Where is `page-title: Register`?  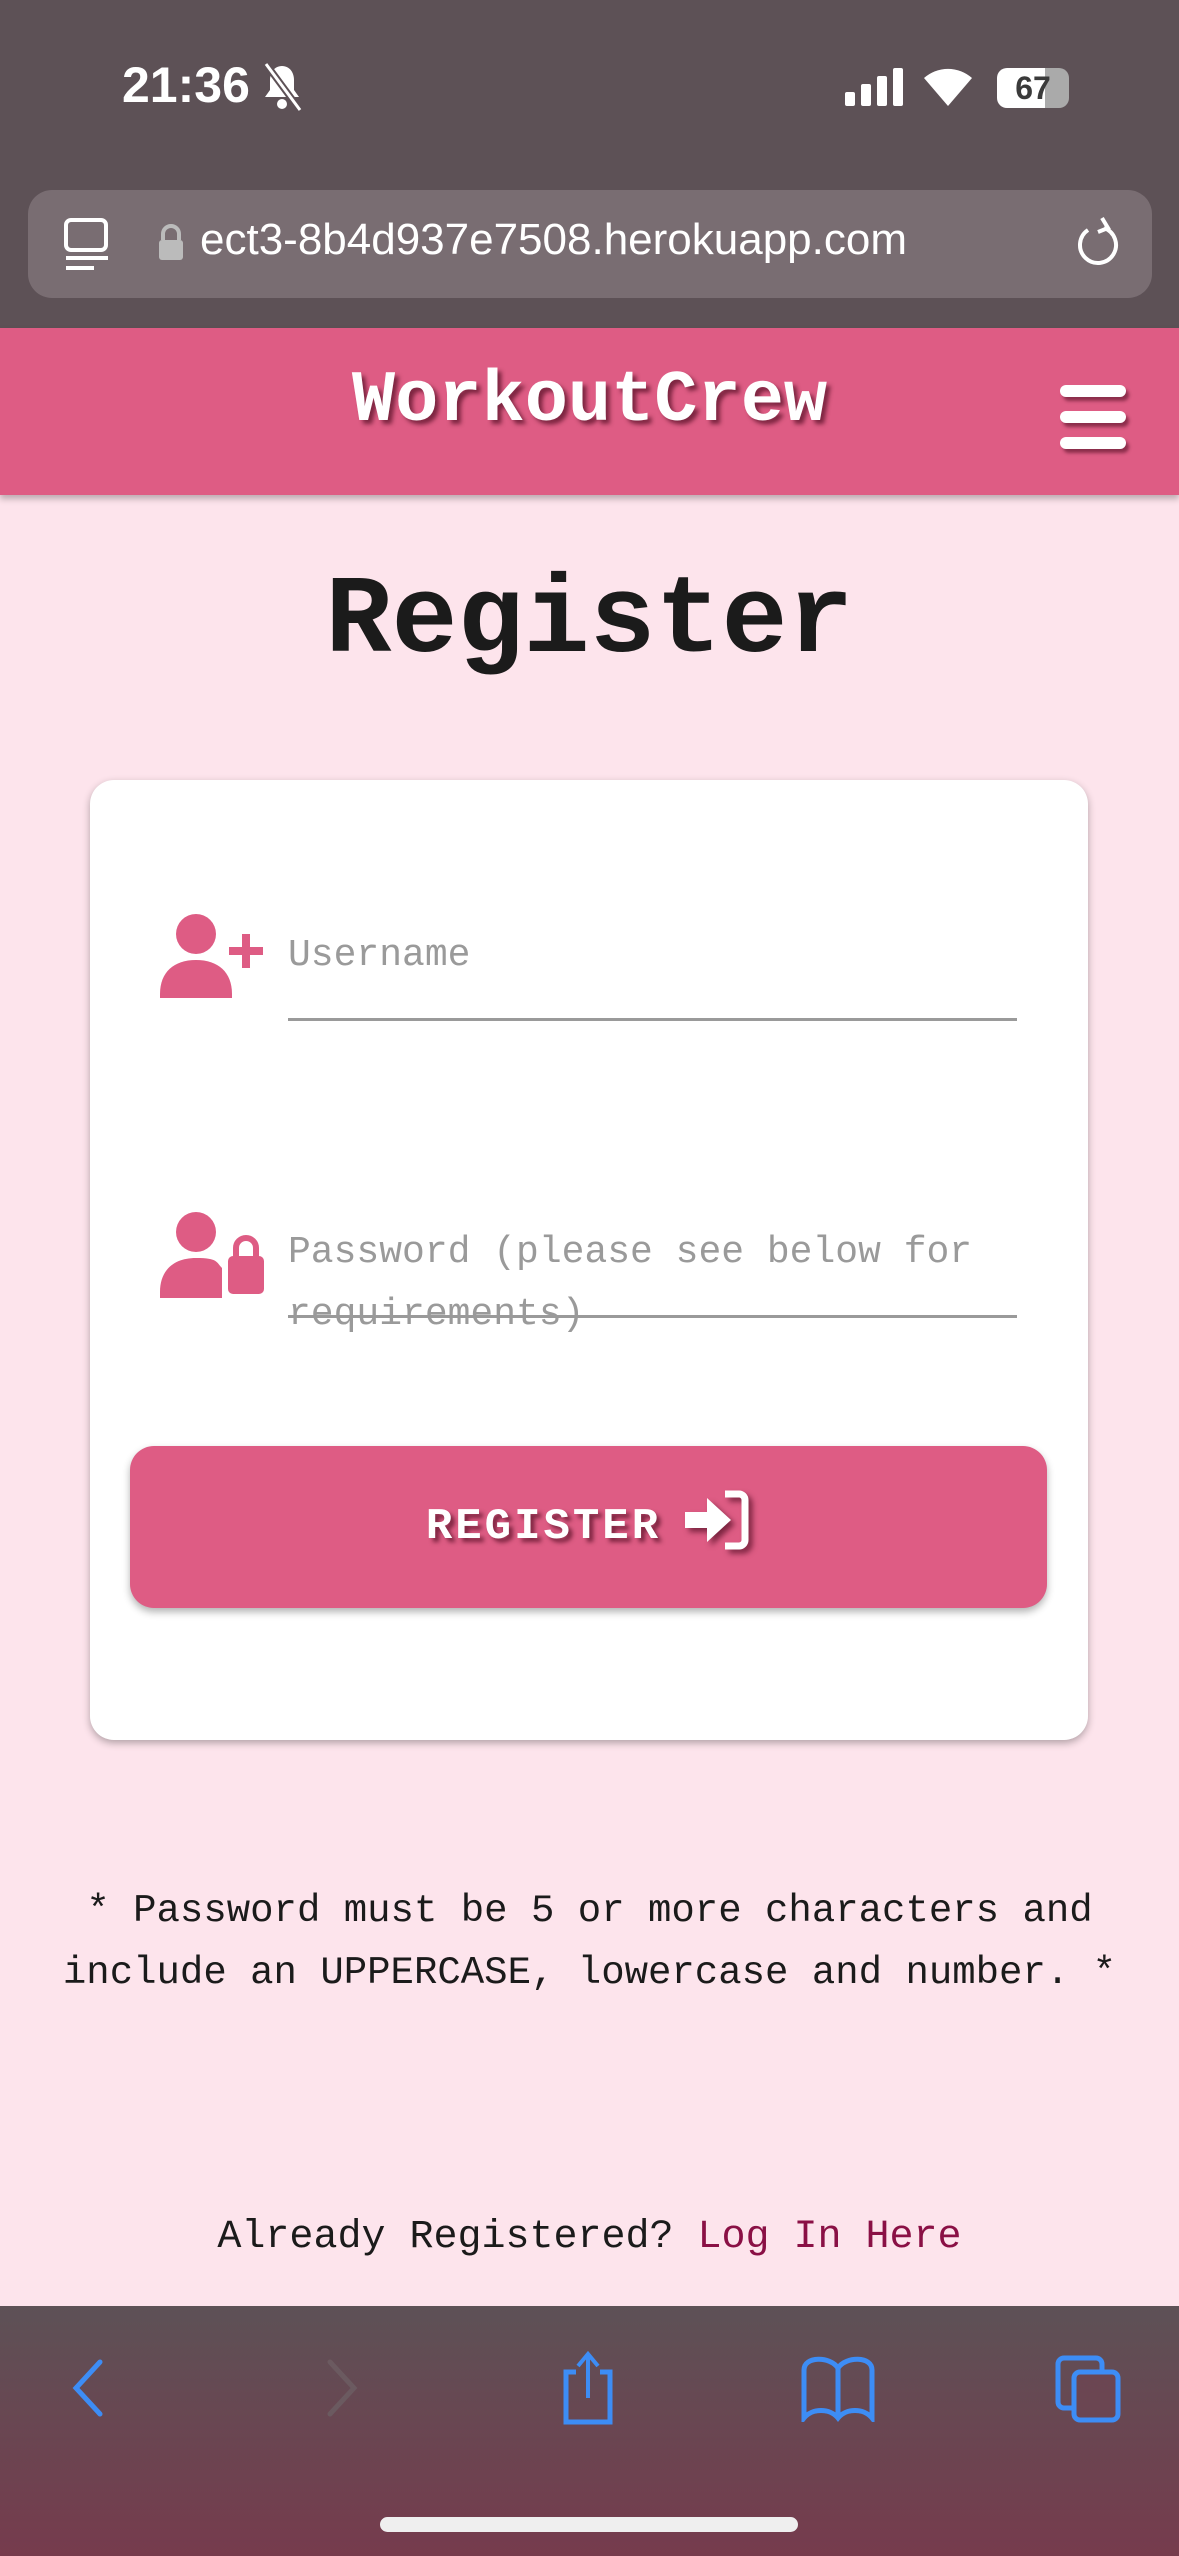
page-title: Register is located at coordinates (589, 622).